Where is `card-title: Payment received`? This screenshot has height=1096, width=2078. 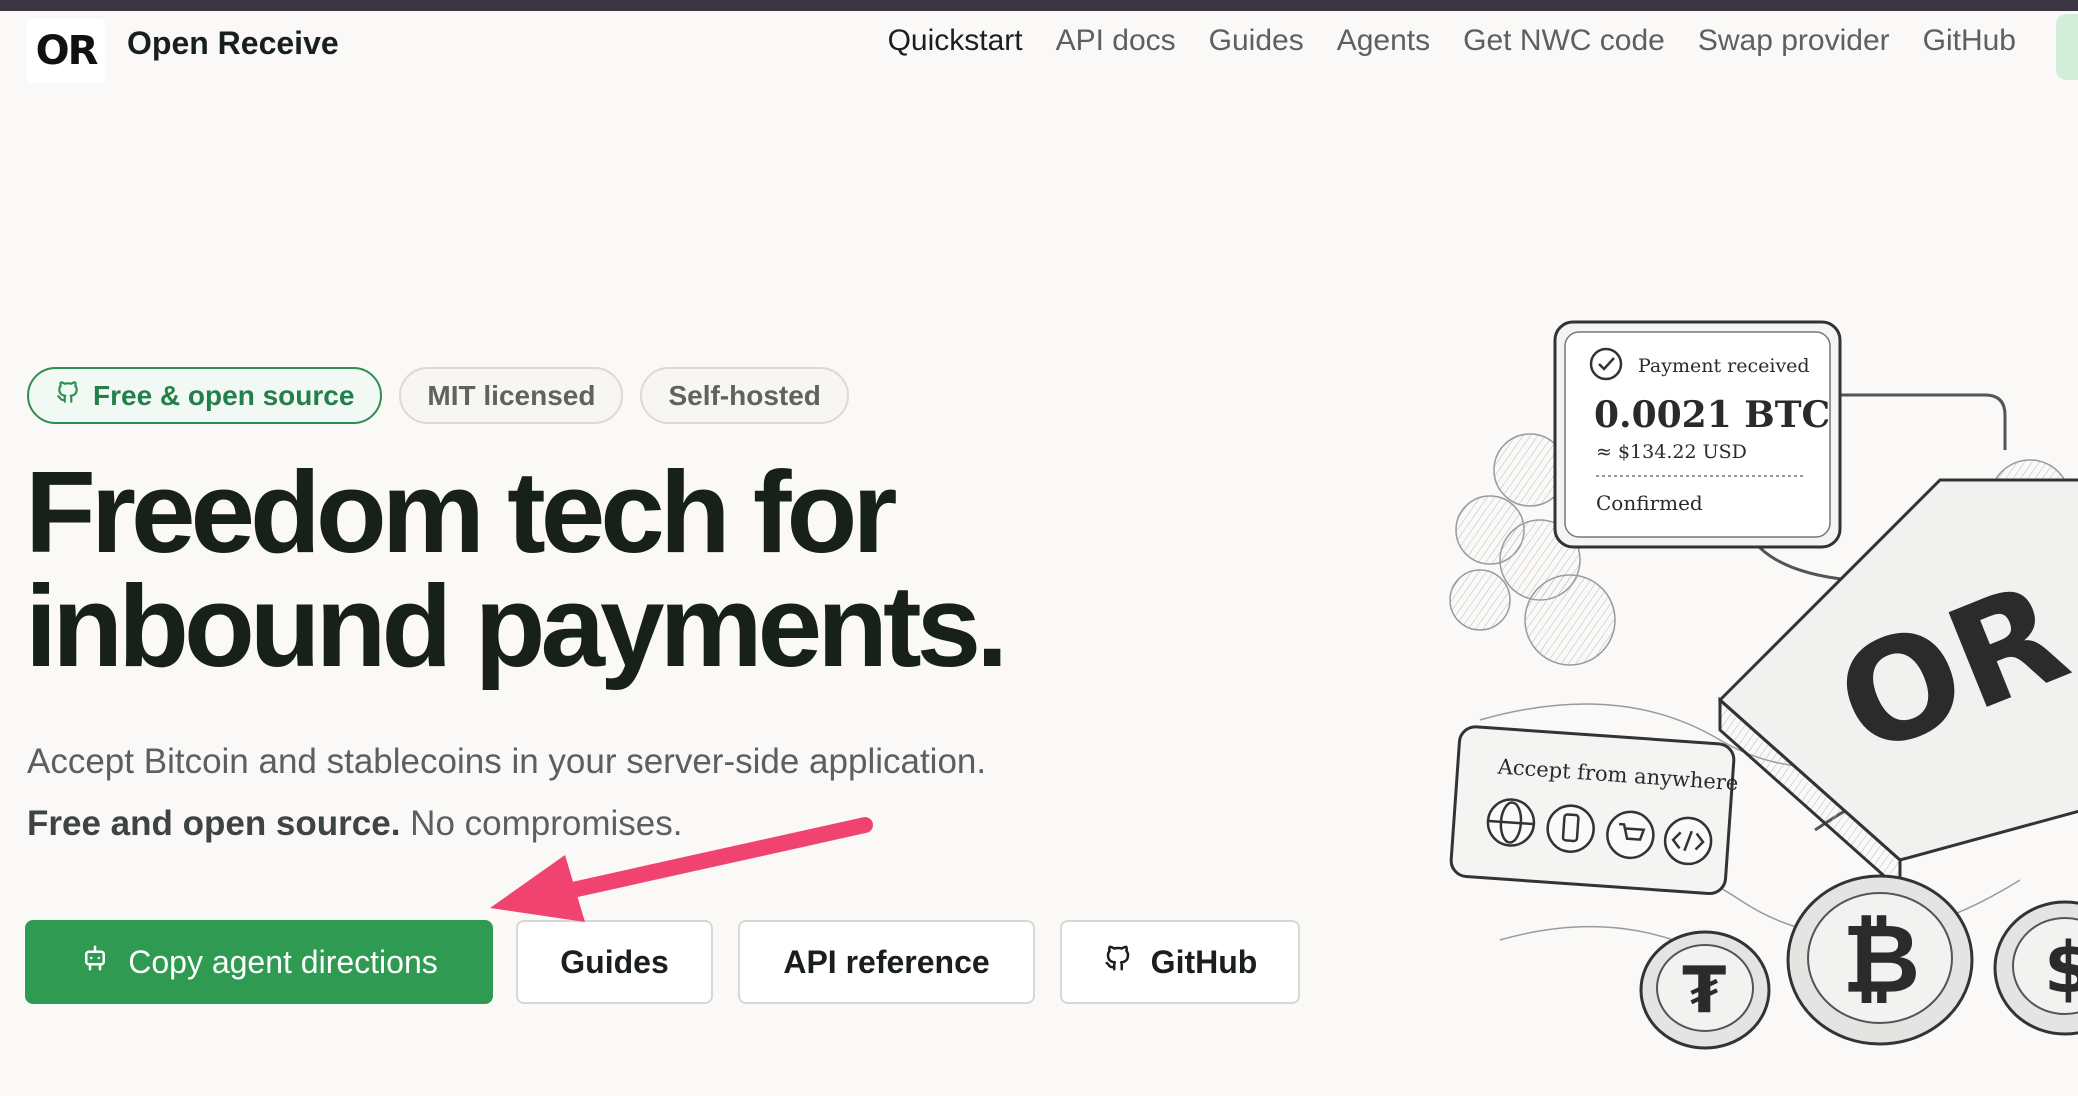
card-title: Payment received is located at coordinates (1724, 366).